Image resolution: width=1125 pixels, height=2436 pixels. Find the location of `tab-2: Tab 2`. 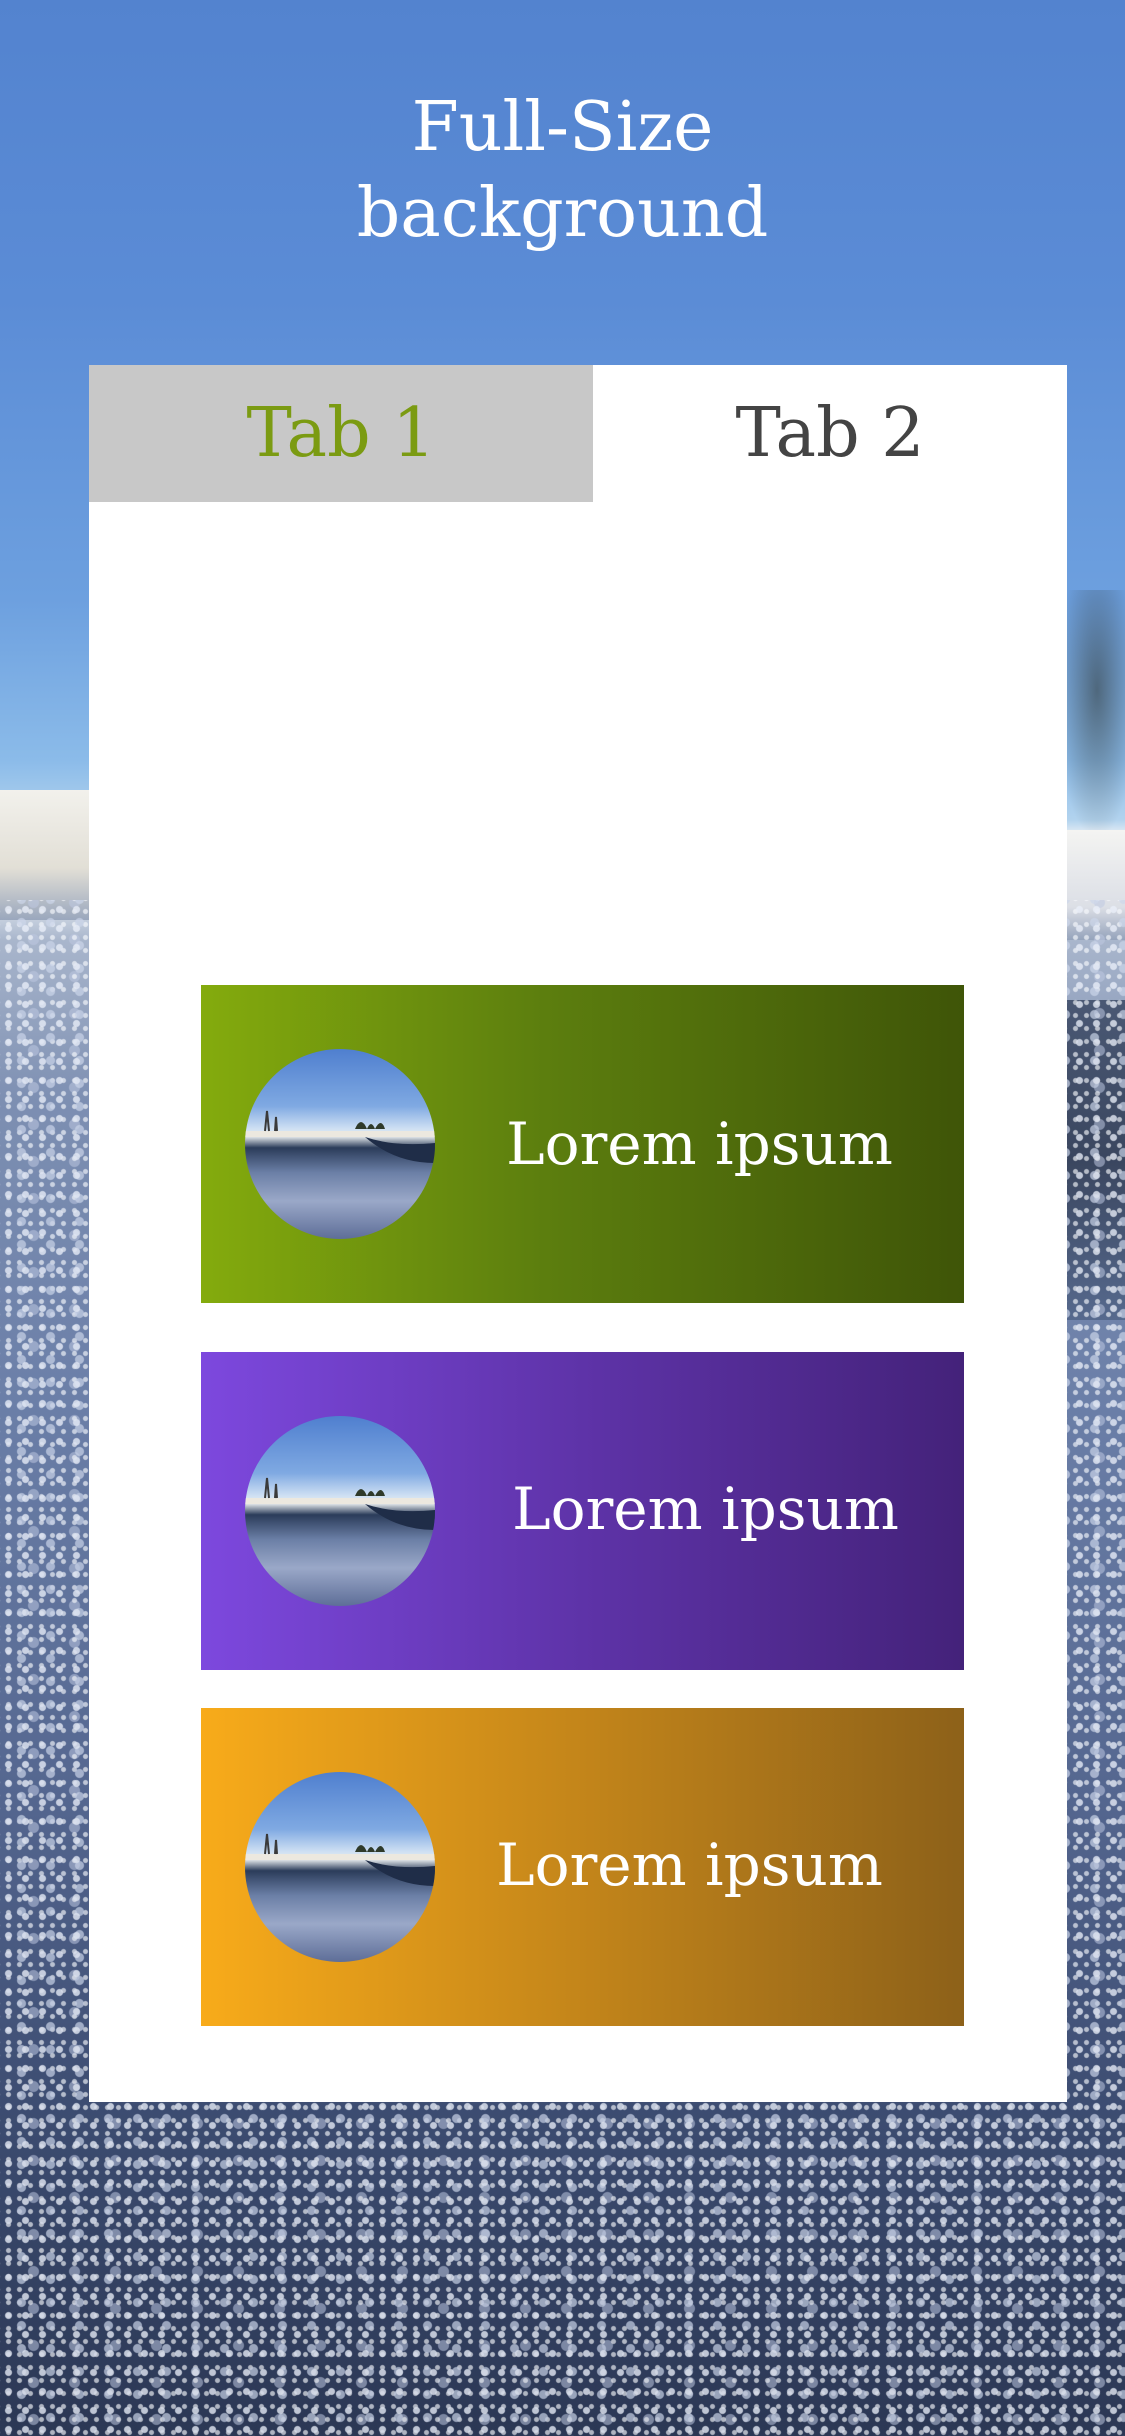

tab-2: Tab 2 is located at coordinates (830, 433).